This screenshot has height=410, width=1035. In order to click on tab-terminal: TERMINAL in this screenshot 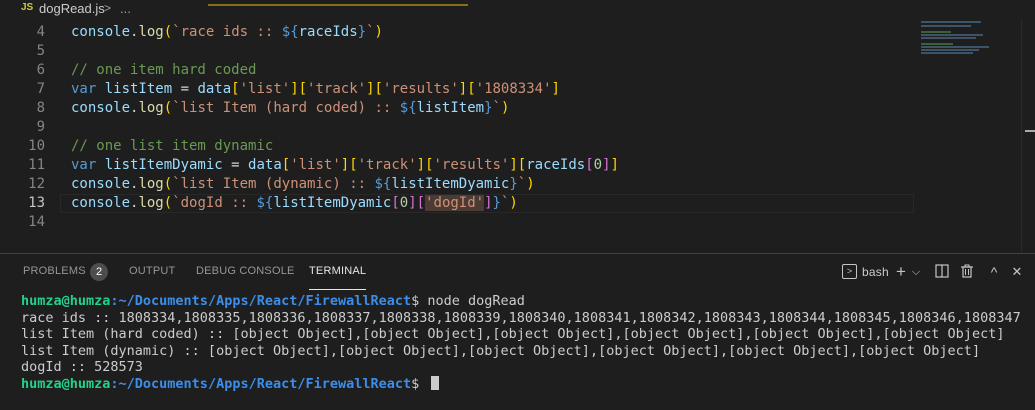, I will do `click(338, 277)`.